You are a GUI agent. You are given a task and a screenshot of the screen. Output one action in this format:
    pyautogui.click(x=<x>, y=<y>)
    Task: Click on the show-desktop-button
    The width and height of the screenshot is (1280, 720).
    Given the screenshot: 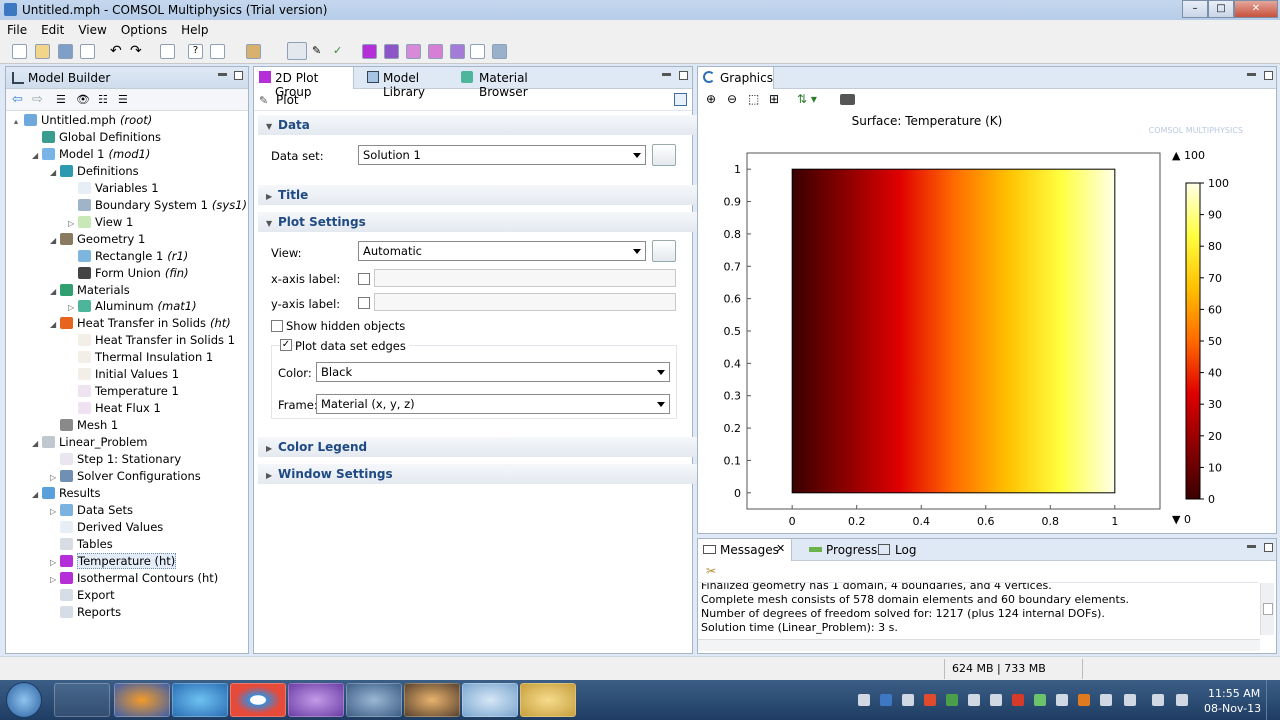 What is the action you would take?
    pyautogui.click(x=1273, y=700)
    